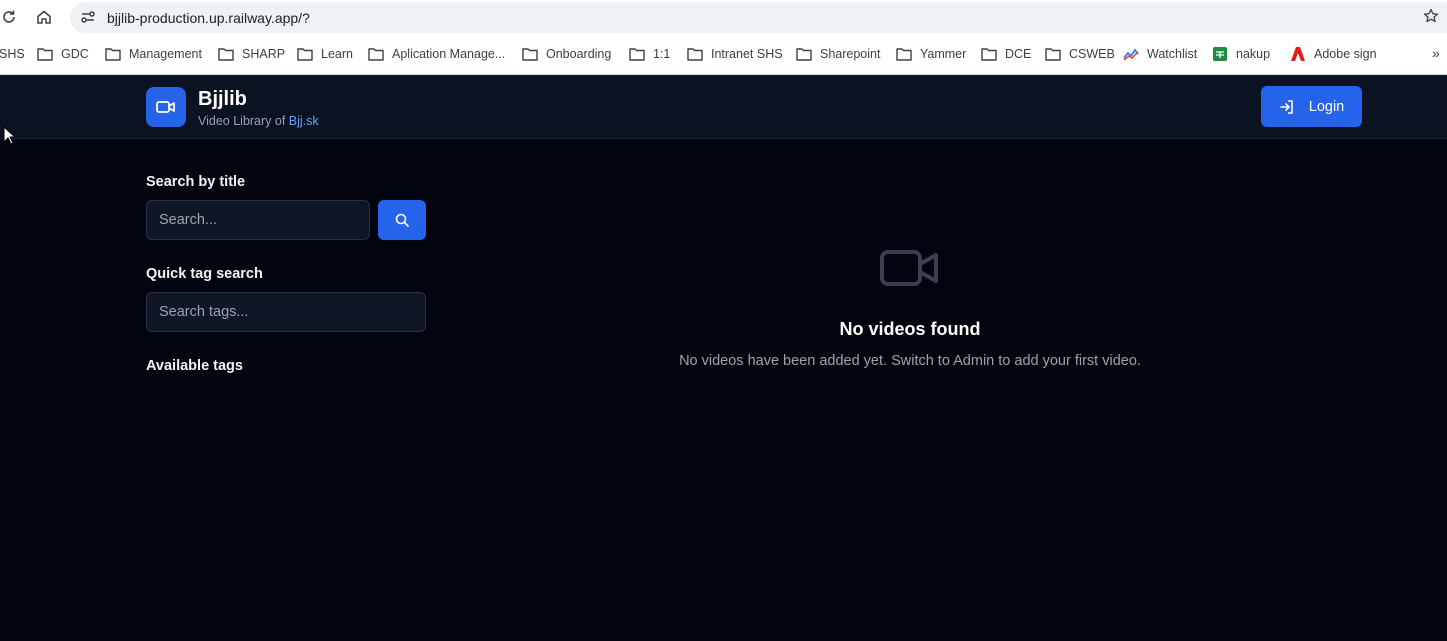  What do you see at coordinates (723, 107) in the screenshot?
I see `app-header: Bjjlib Video Library of Bjj.sk Login` at bounding box center [723, 107].